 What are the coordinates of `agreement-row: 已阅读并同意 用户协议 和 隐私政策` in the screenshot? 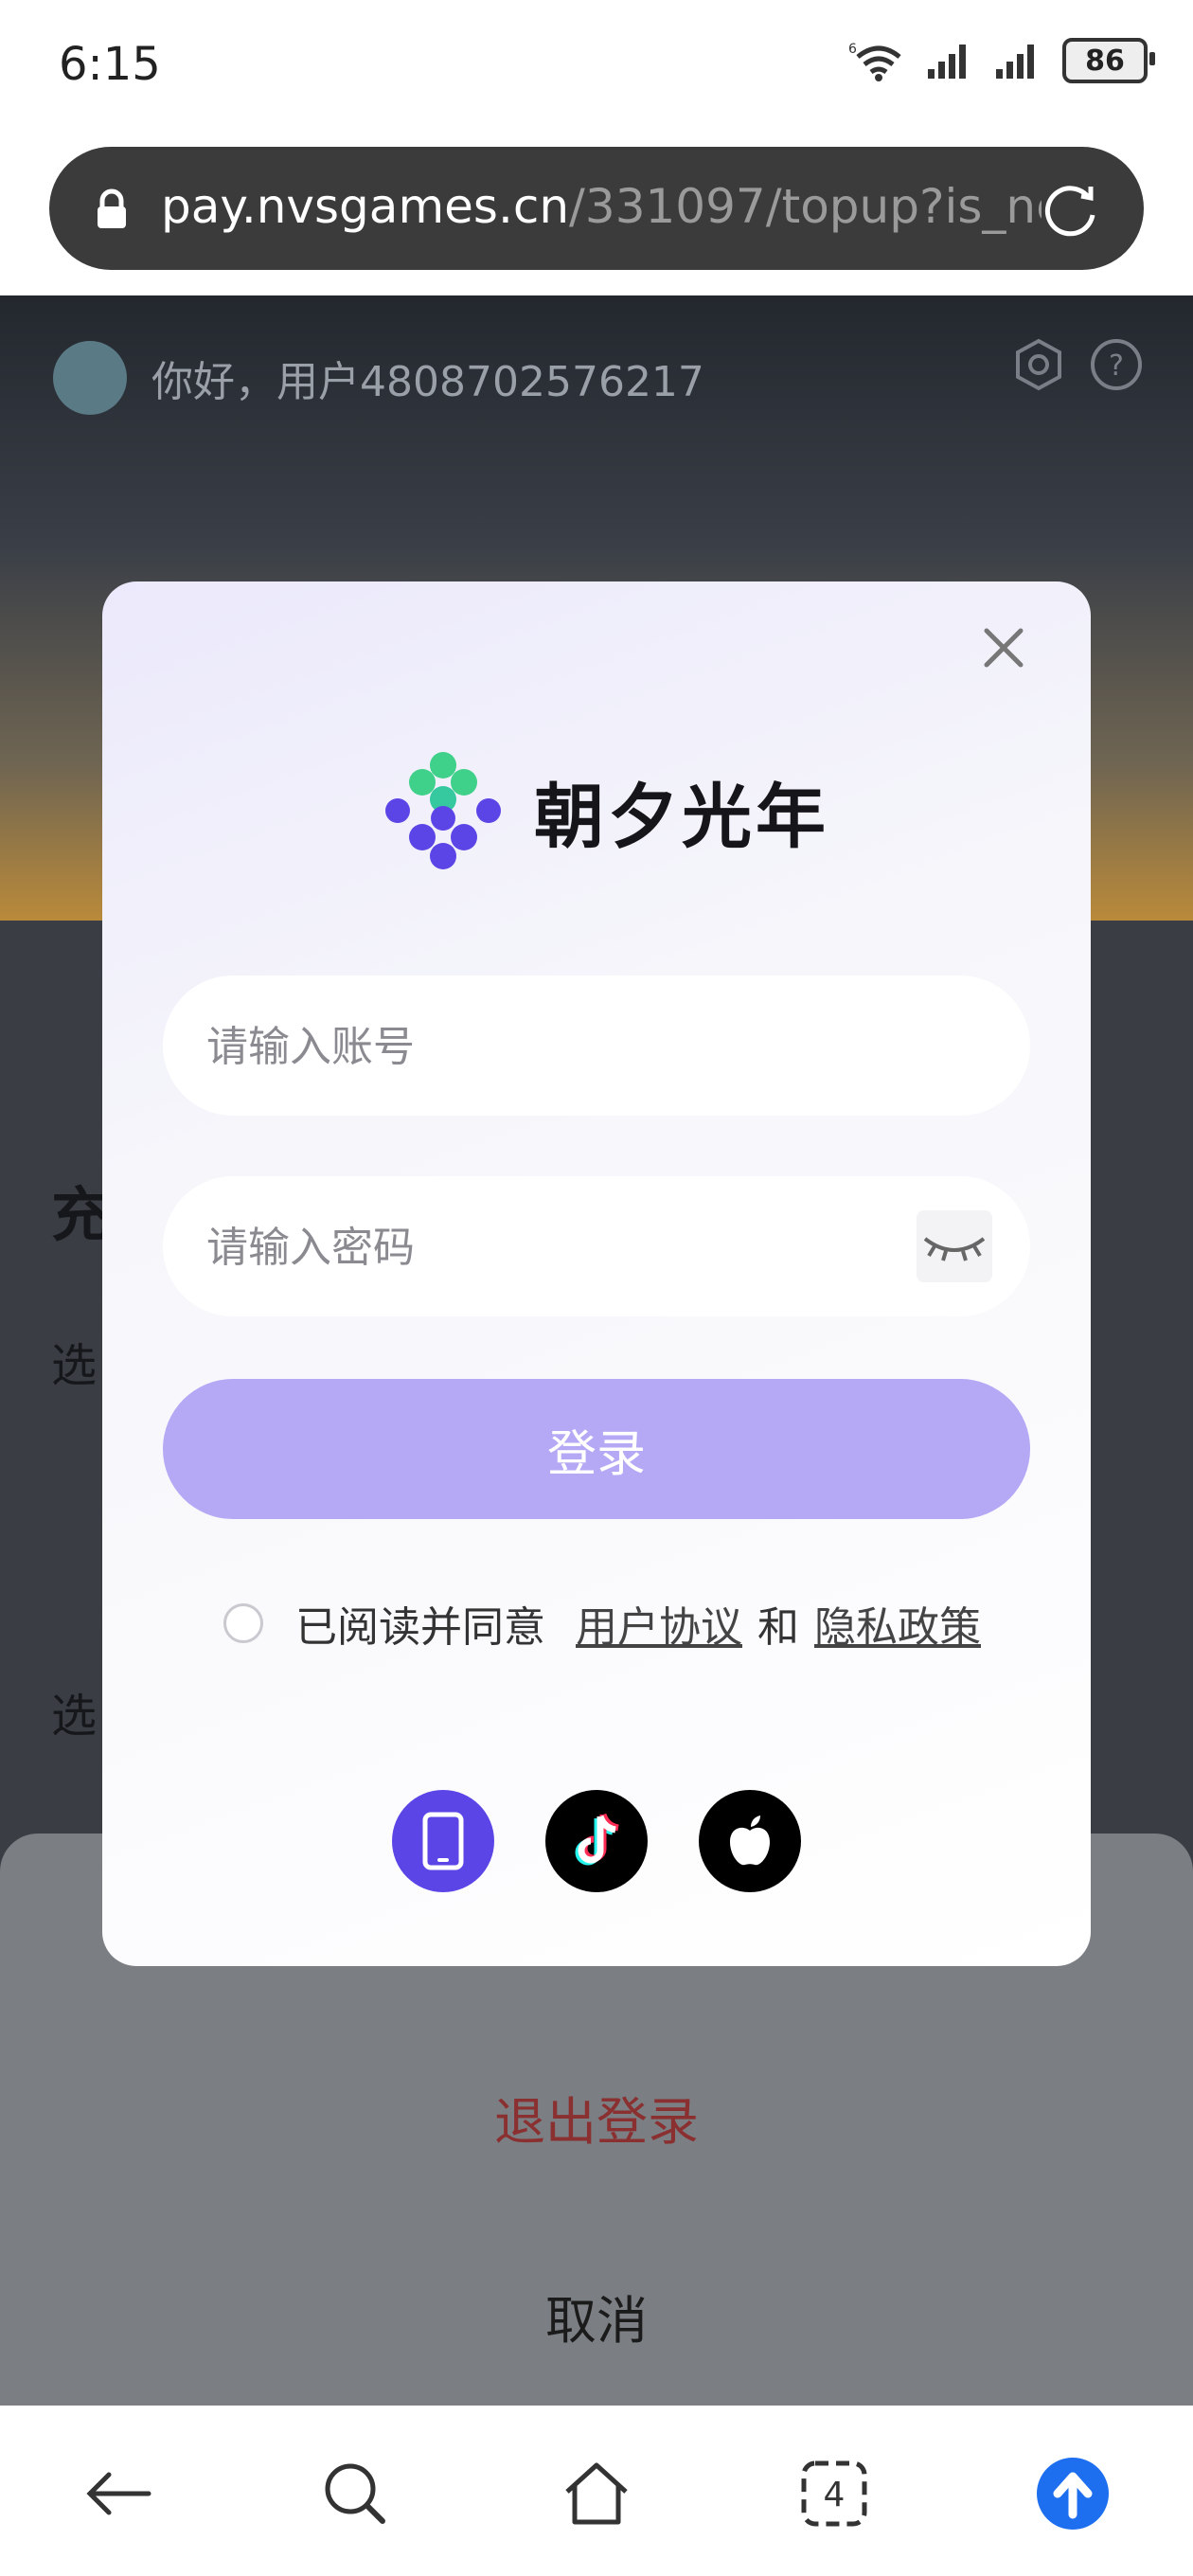 It's located at (602, 1623).